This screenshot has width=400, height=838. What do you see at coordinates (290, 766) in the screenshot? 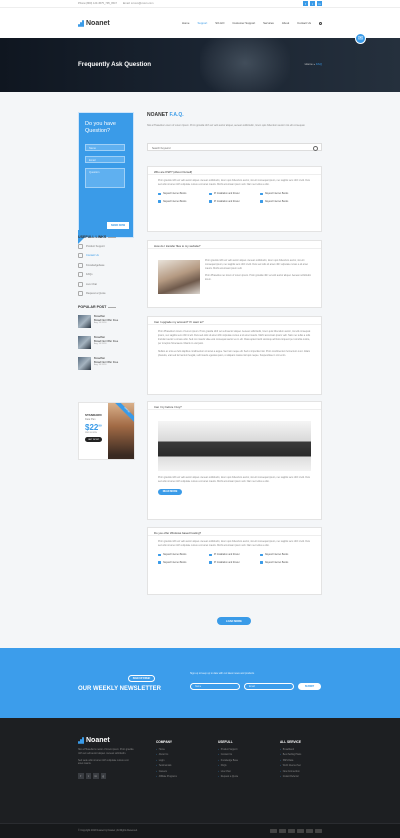
I see `footer-link: Wi-Fi Internet Set` at bounding box center [290, 766].